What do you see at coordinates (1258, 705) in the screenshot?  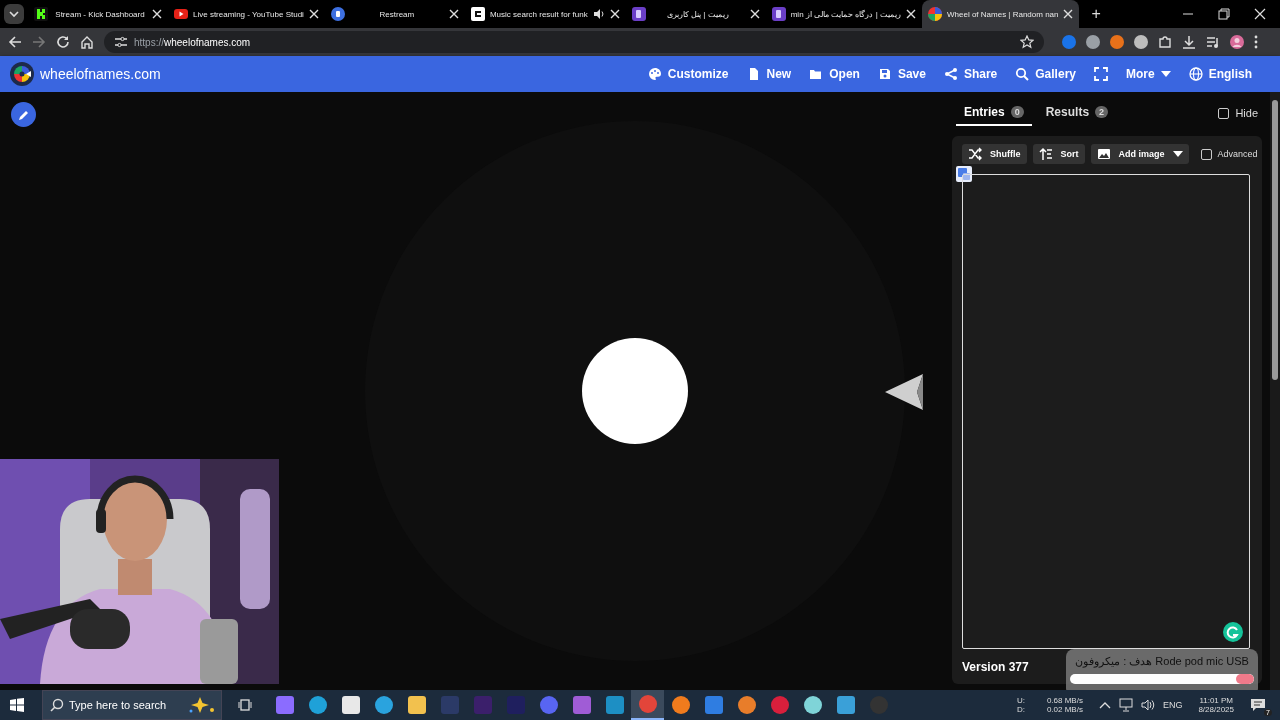 I see `notification-icon` at bounding box center [1258, 705].